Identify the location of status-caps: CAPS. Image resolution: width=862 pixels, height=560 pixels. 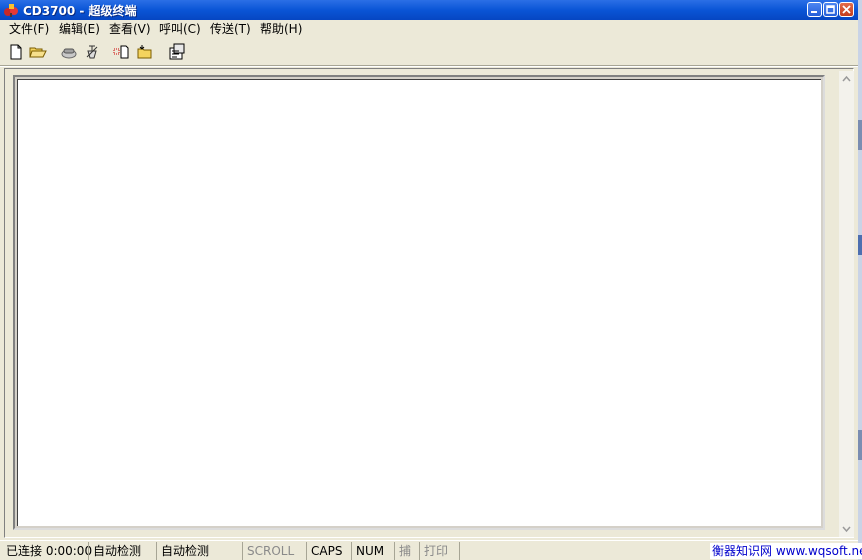
(328, 551).